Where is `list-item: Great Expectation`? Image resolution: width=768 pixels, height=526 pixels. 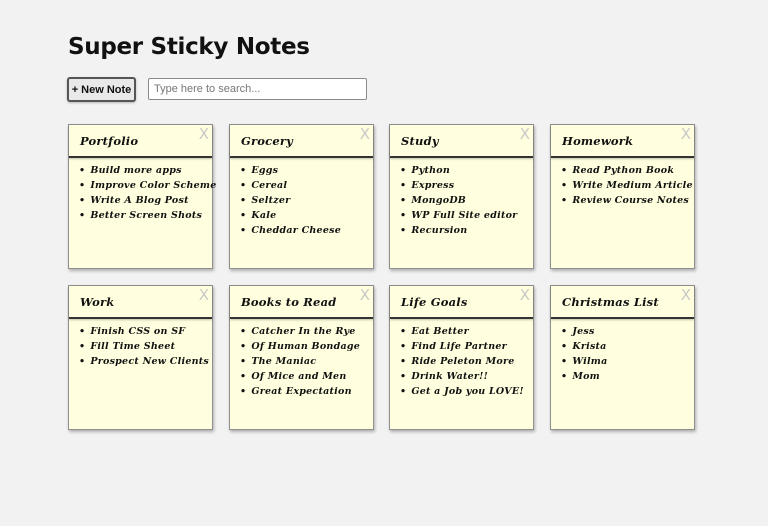 list-item: Great Expectation is located at coordinates (300, 391).